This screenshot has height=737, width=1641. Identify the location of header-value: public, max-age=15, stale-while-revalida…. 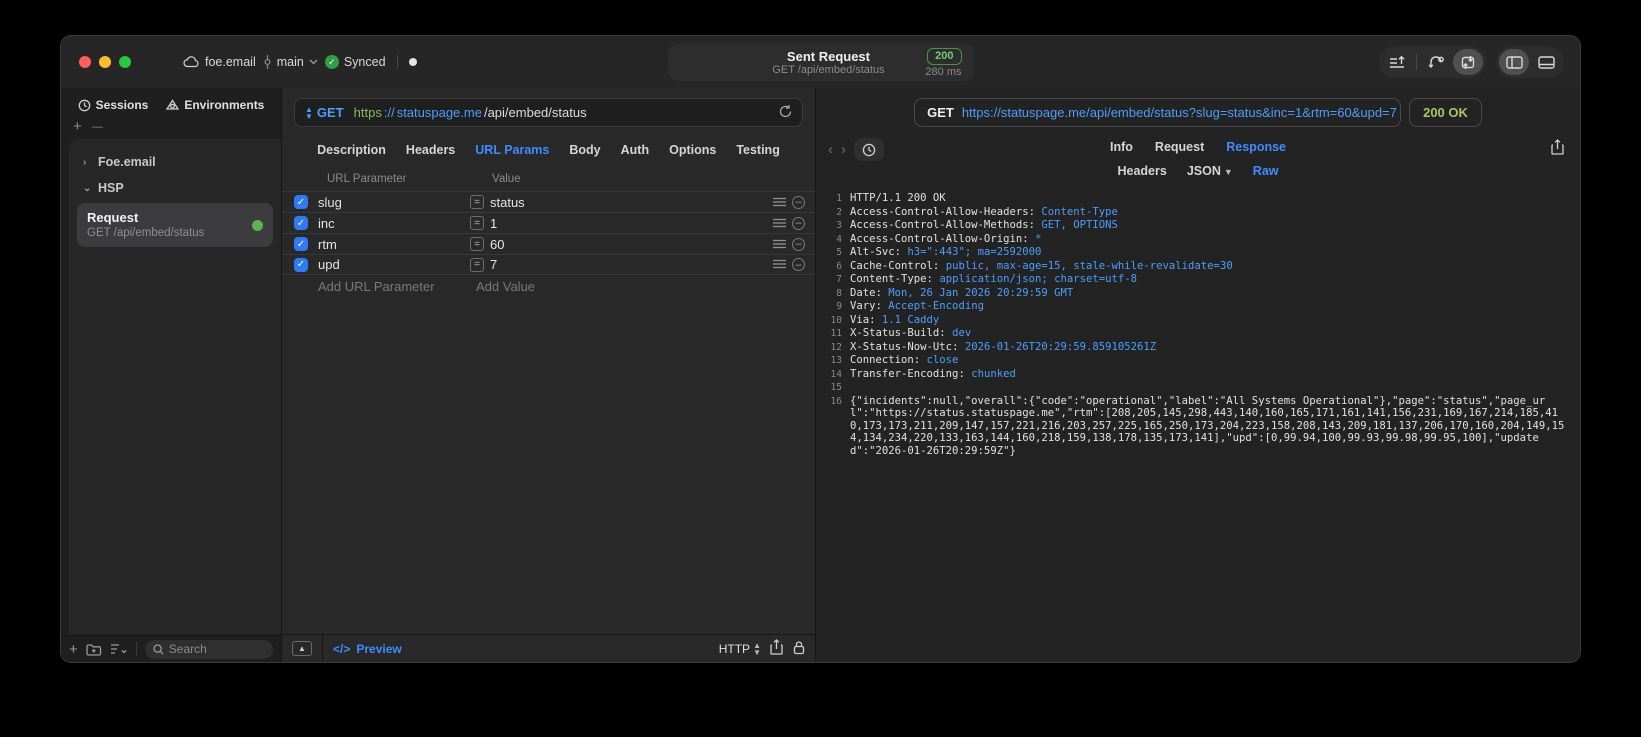
(1089, 265).